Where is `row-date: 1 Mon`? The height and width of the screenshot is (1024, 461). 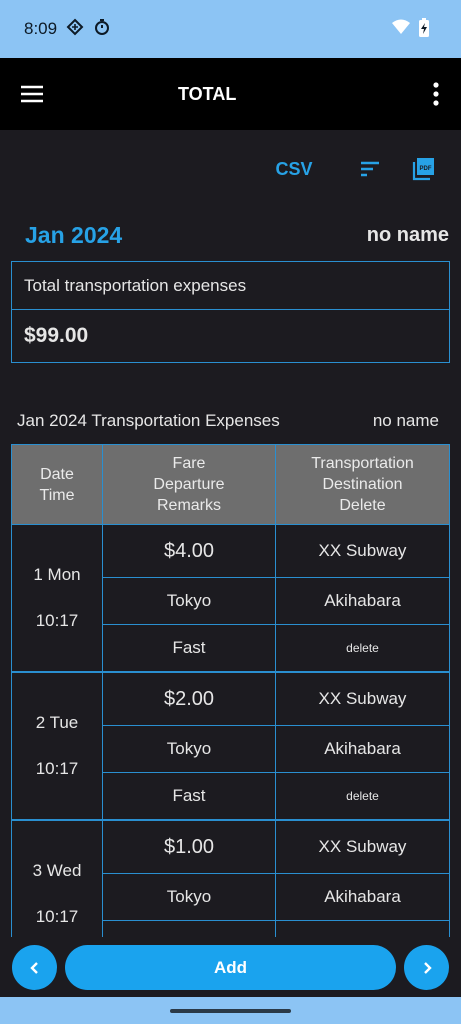
row-date: 1 Mon is located at coordinates (57, 574).